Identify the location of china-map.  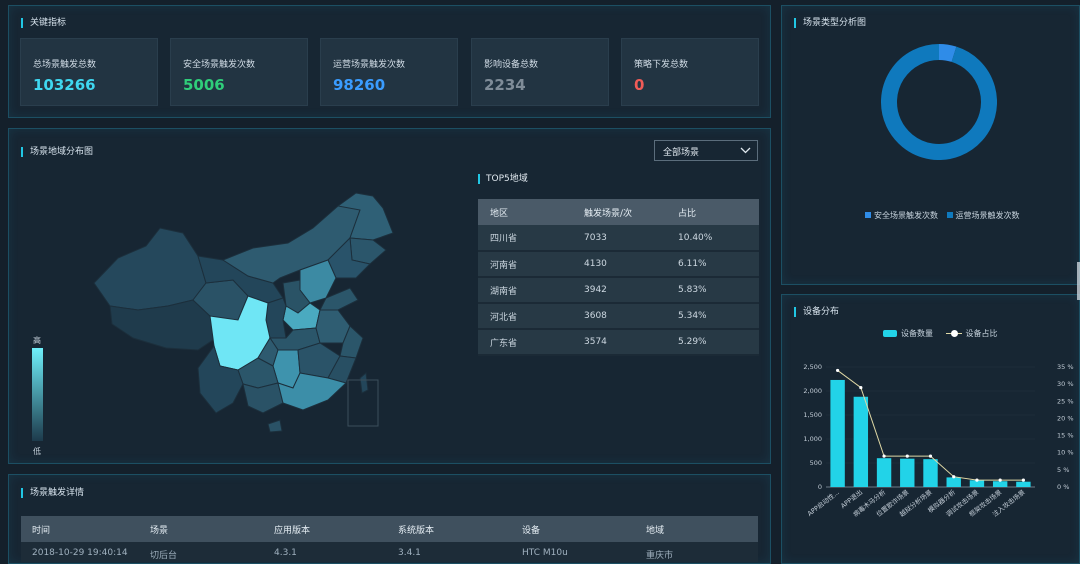
(243, 310).